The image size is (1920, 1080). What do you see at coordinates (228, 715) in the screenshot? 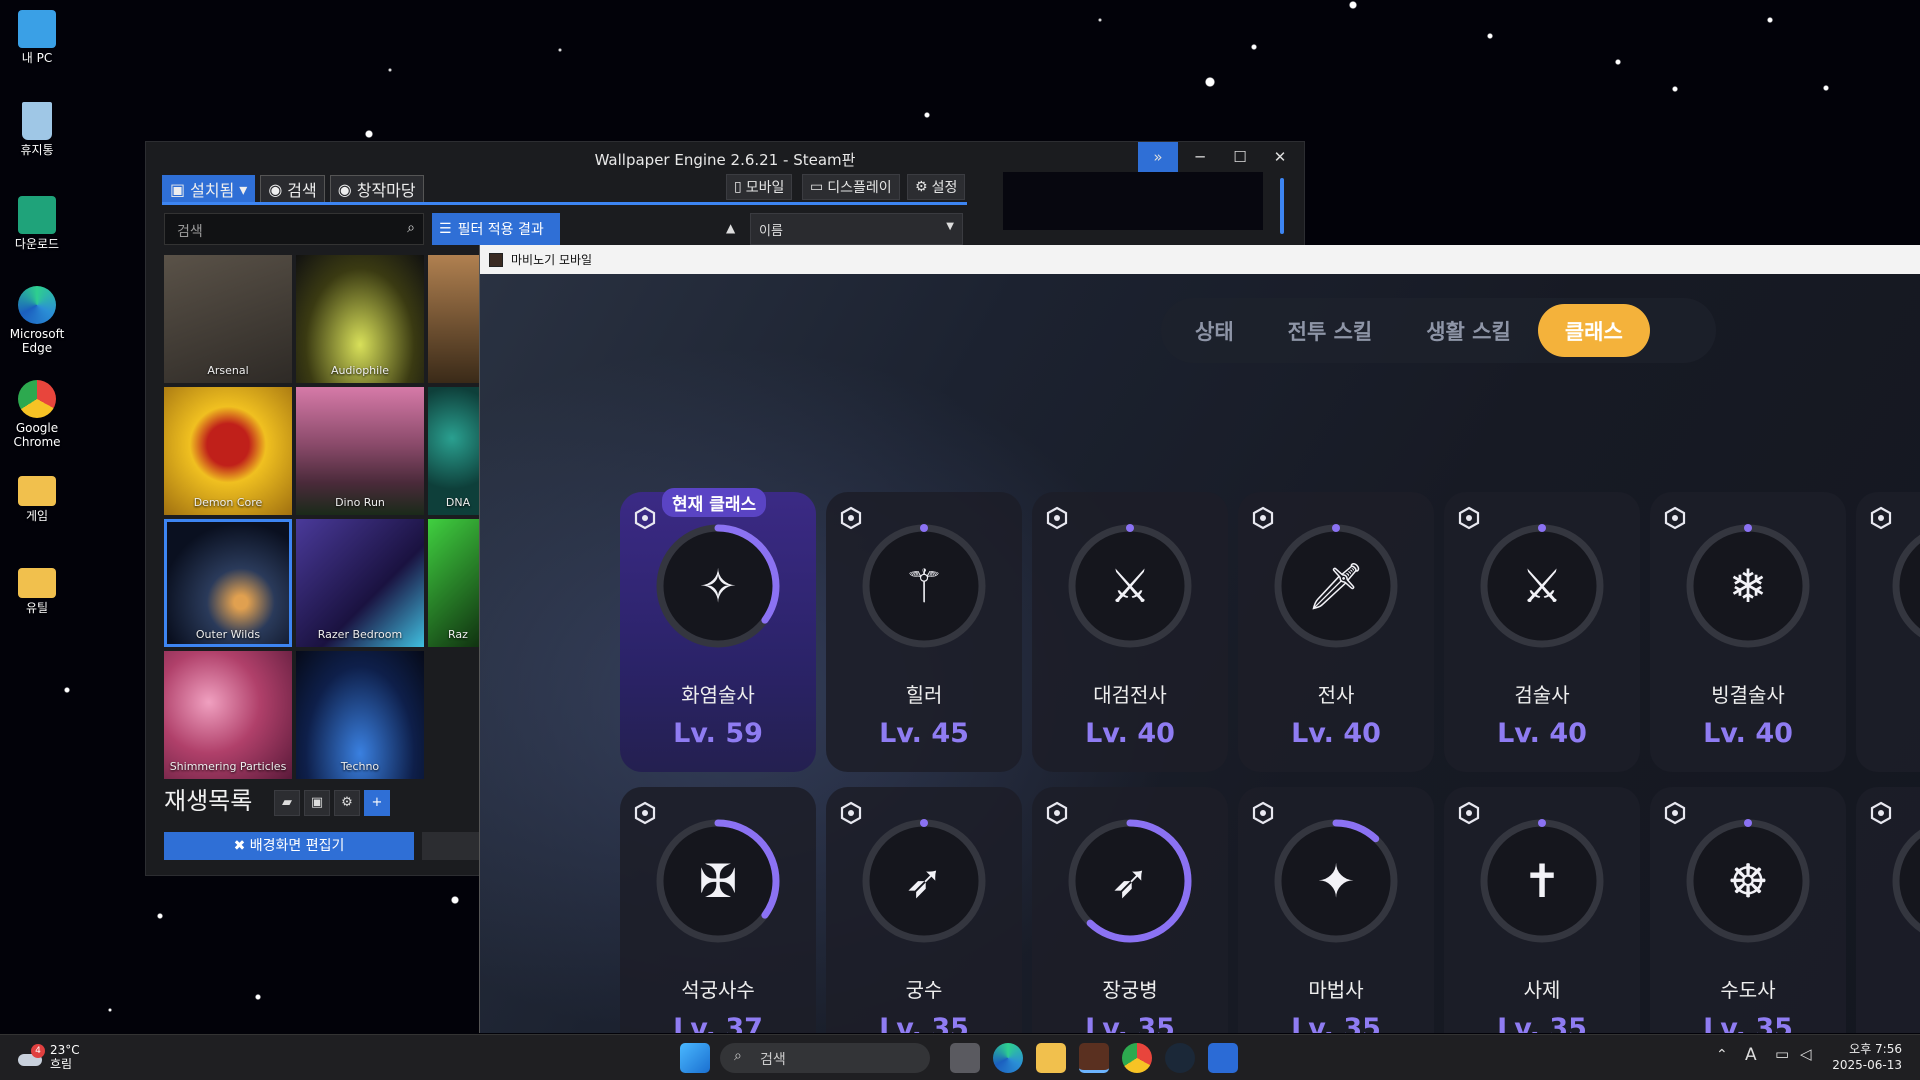
I see `wallpaper-tile: Shimmering Particles` at bounding box center [228, 715].